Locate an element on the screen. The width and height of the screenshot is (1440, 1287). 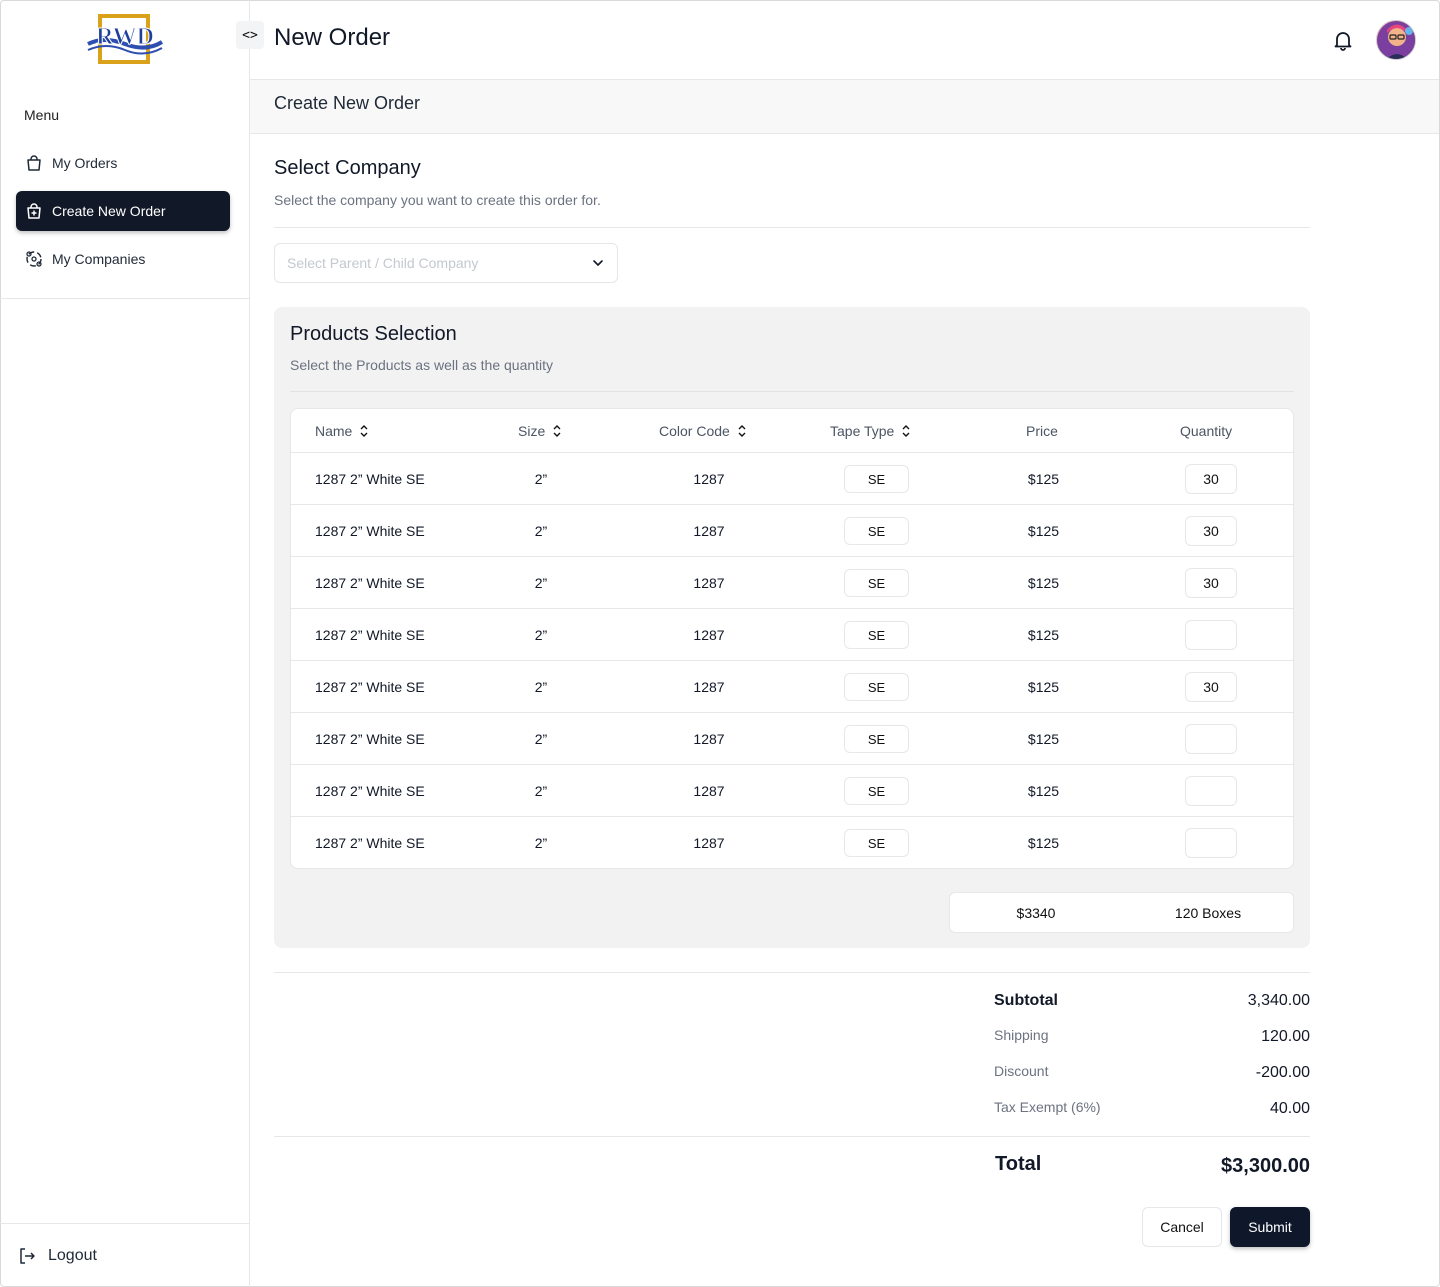
logout-label: Logout is located at coordinates (72, 1255).